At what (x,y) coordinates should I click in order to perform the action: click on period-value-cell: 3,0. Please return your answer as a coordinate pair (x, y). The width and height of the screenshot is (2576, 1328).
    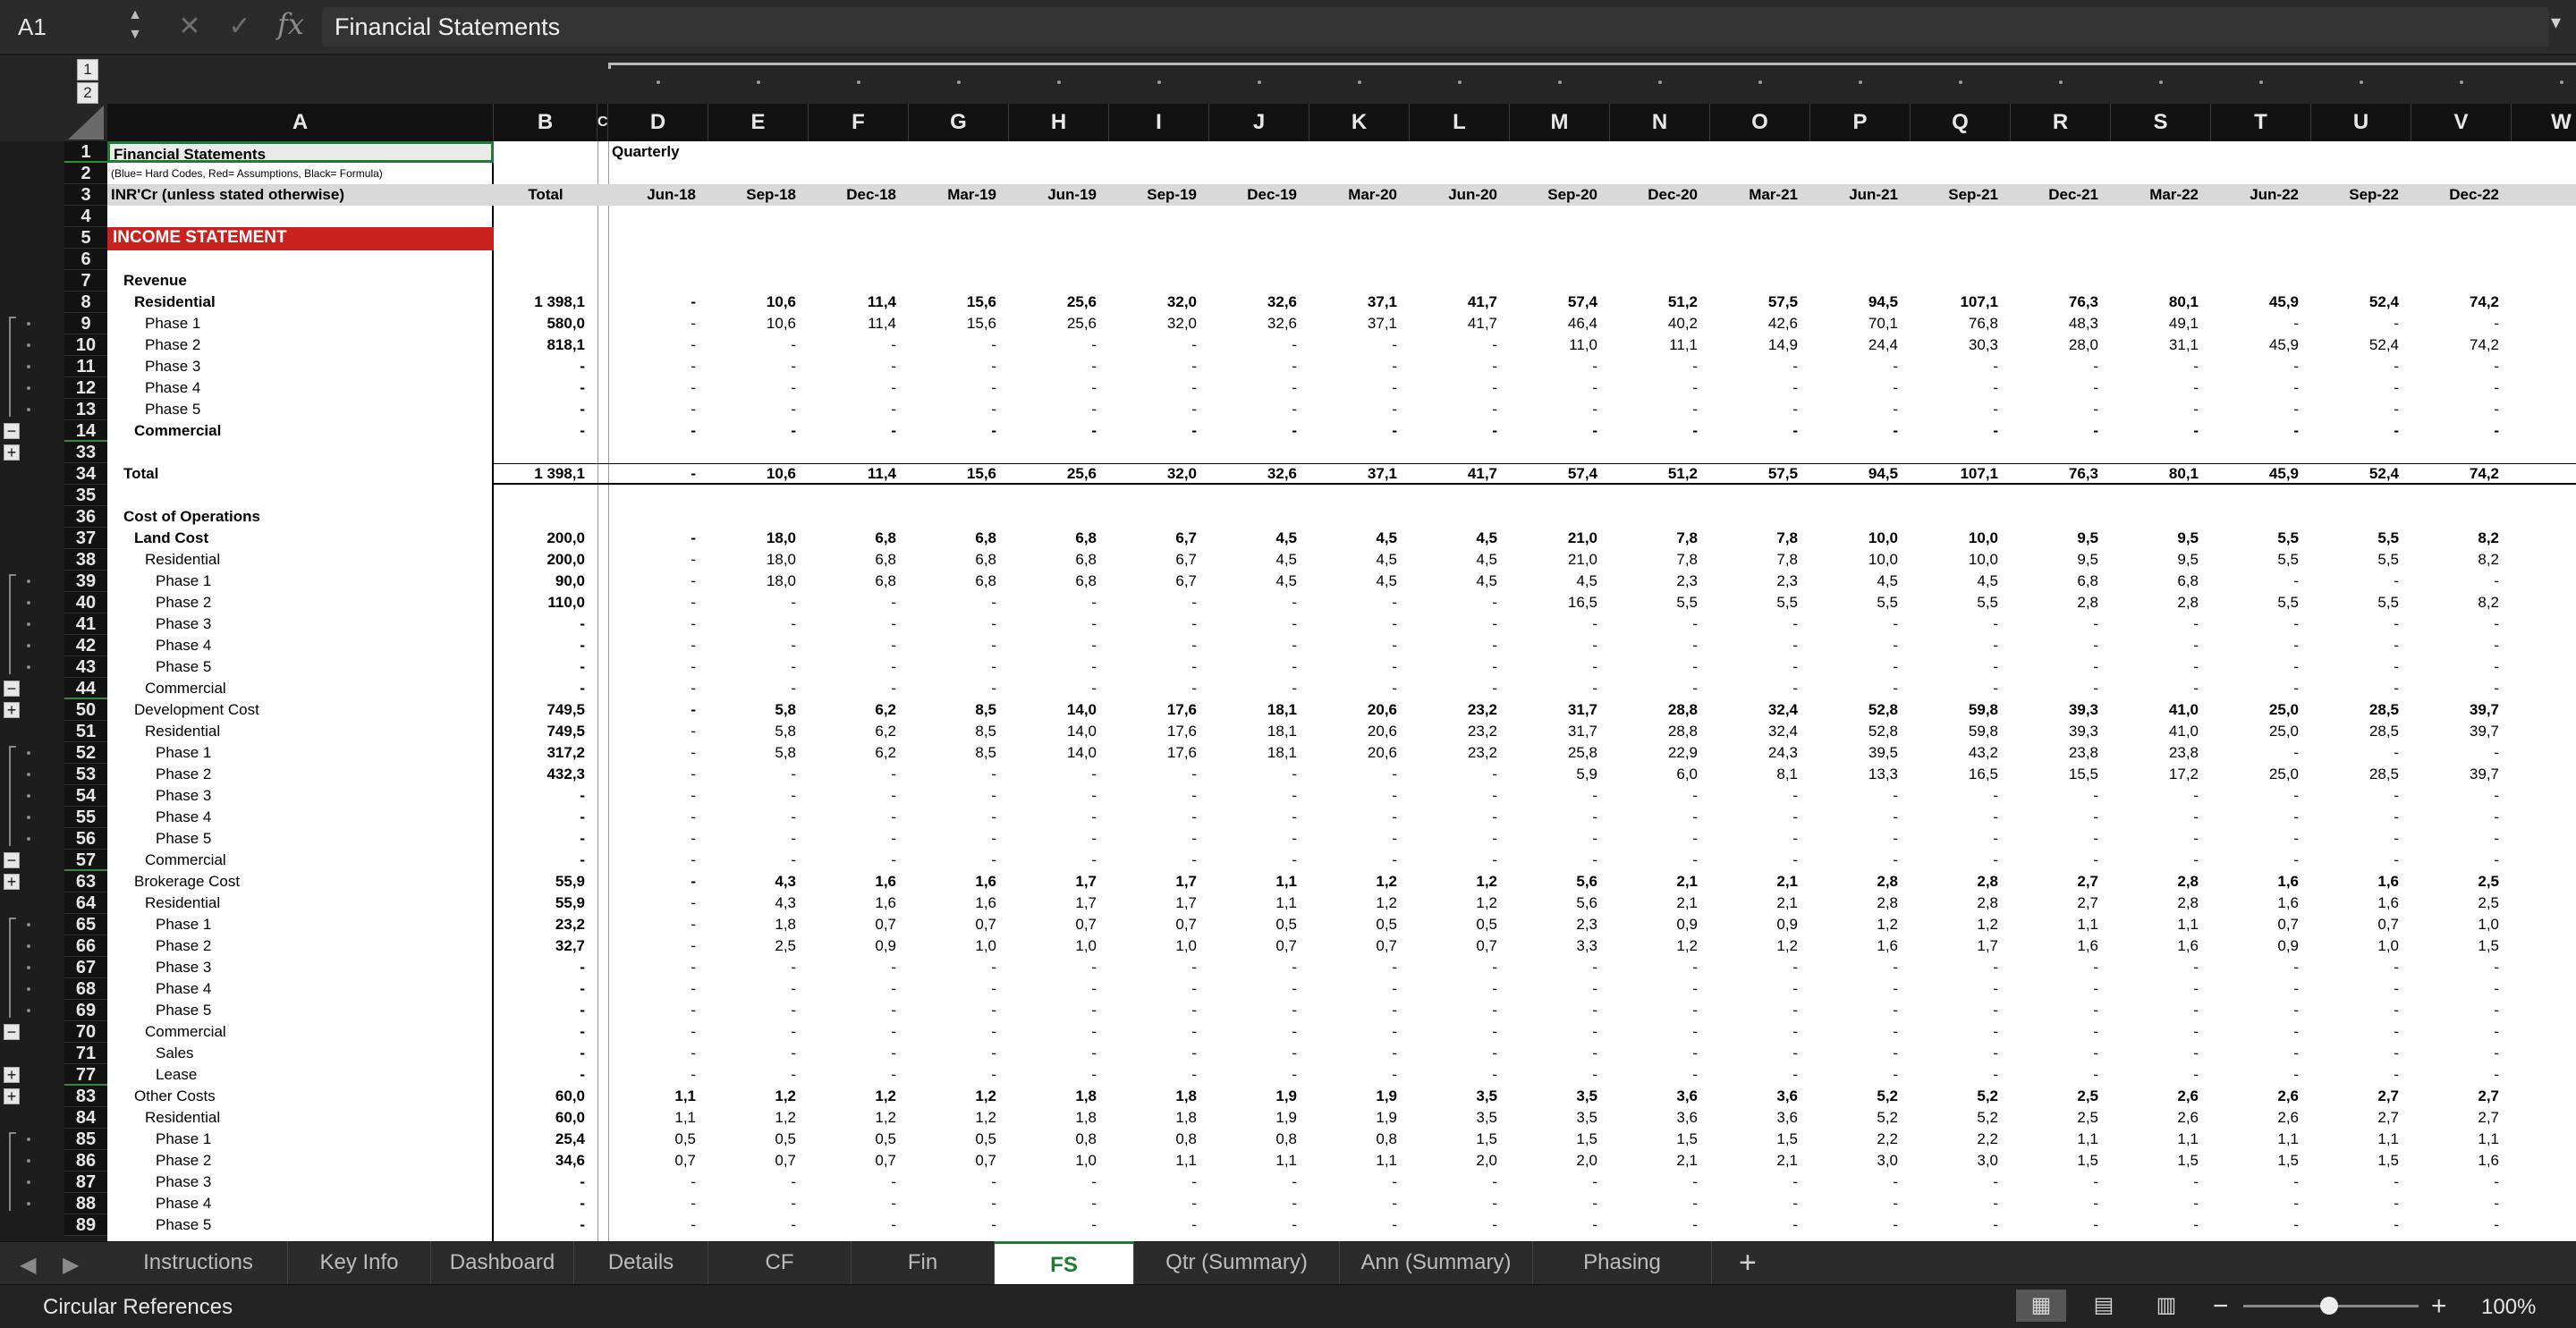
    Looking at the image, I should click on (1860, 1161).